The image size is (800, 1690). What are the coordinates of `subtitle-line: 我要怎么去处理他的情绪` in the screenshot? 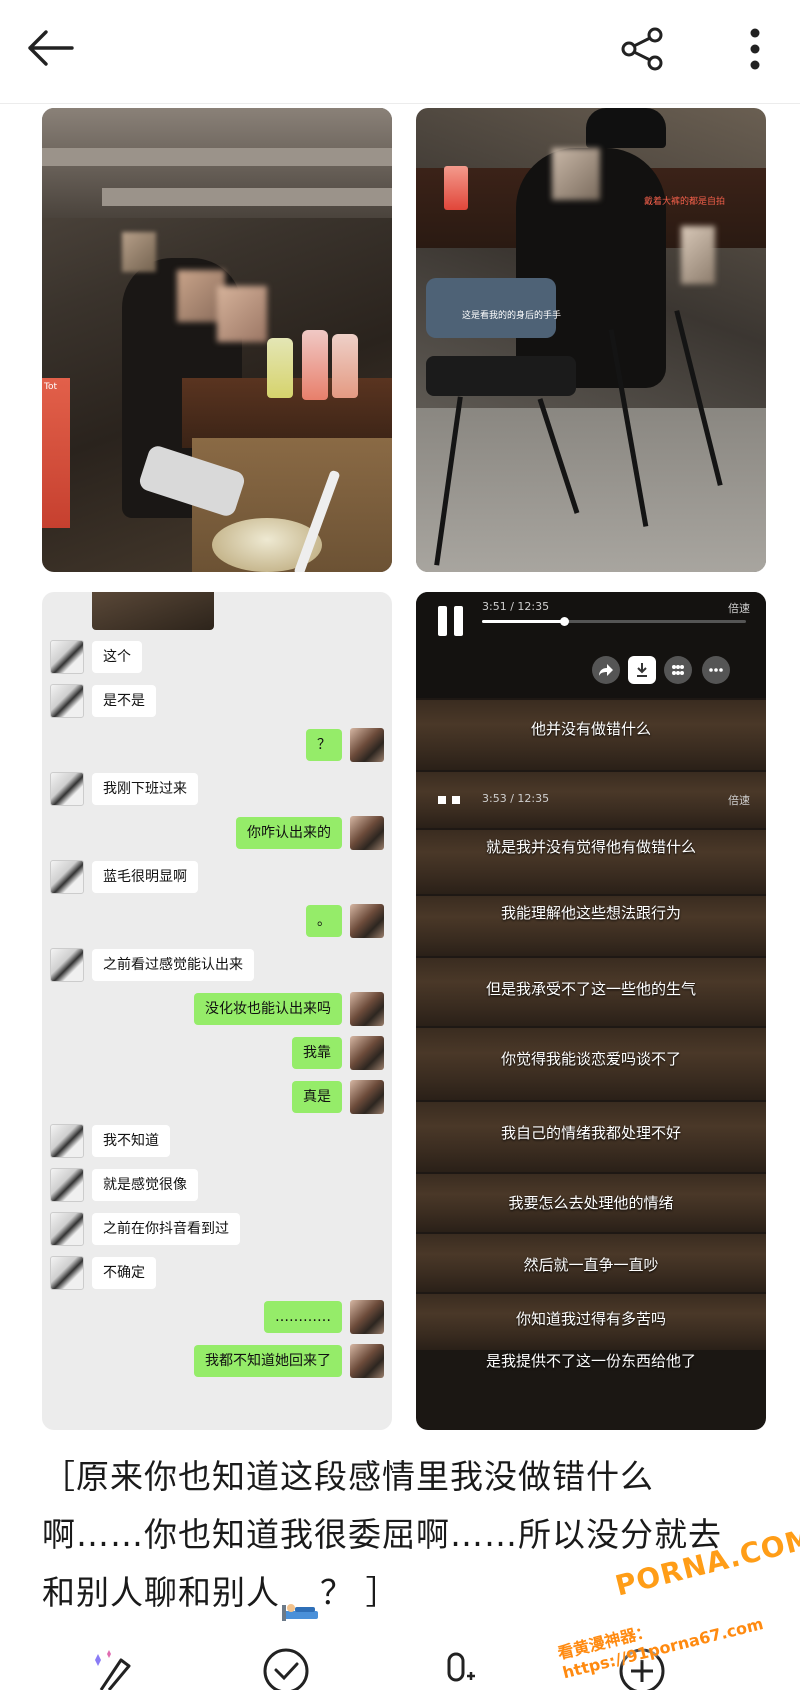 It's located at (591, 1203).